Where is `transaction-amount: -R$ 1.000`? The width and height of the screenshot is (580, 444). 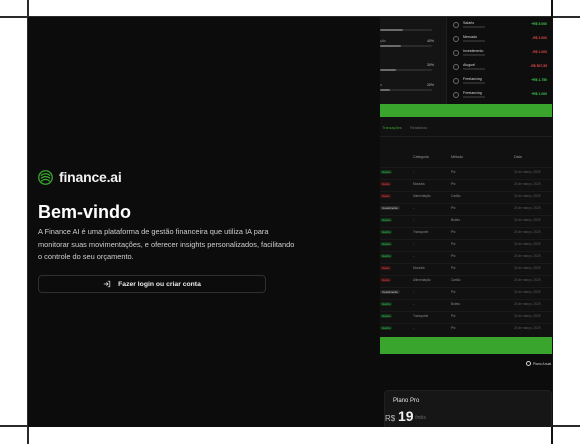 transaction-amount: -R$ 1.000 is located at coordinates (539, 52).